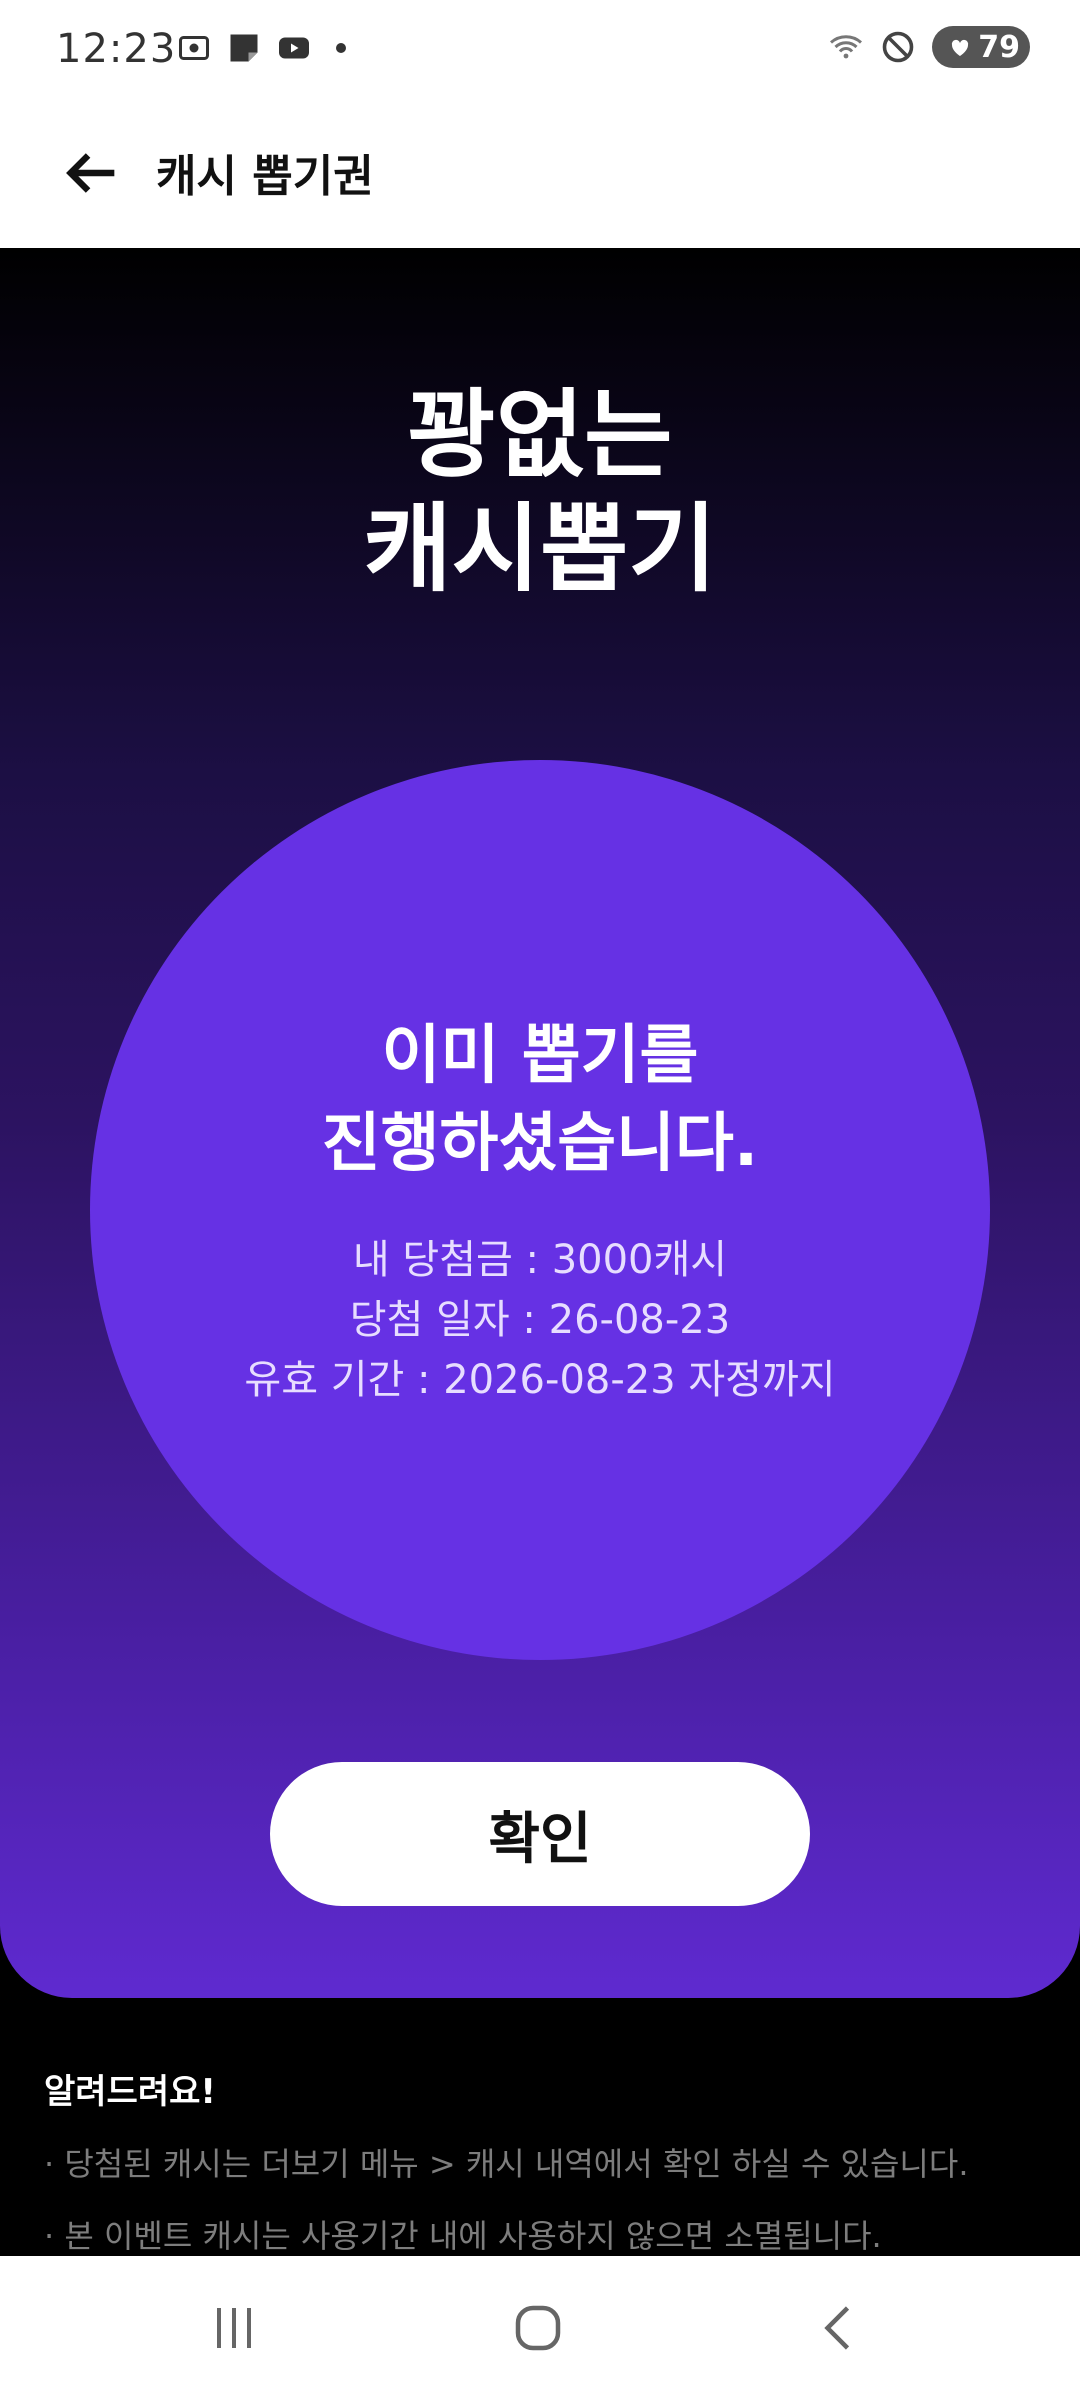 The image size is (1080, 2400). Describe the element at coordinates (840, 2328) in the screenshot. I see `back-icon` at that location.